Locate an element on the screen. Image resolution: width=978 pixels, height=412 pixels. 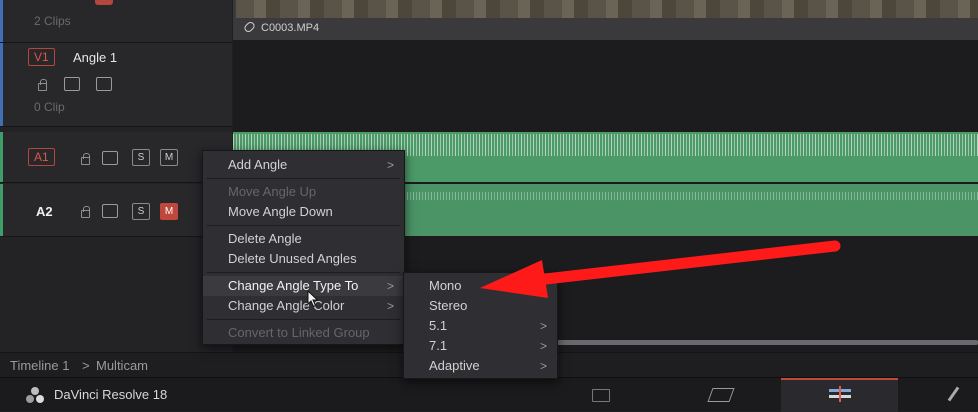
menu-item-label: Delete Angle is located at coordinates (265, 238).